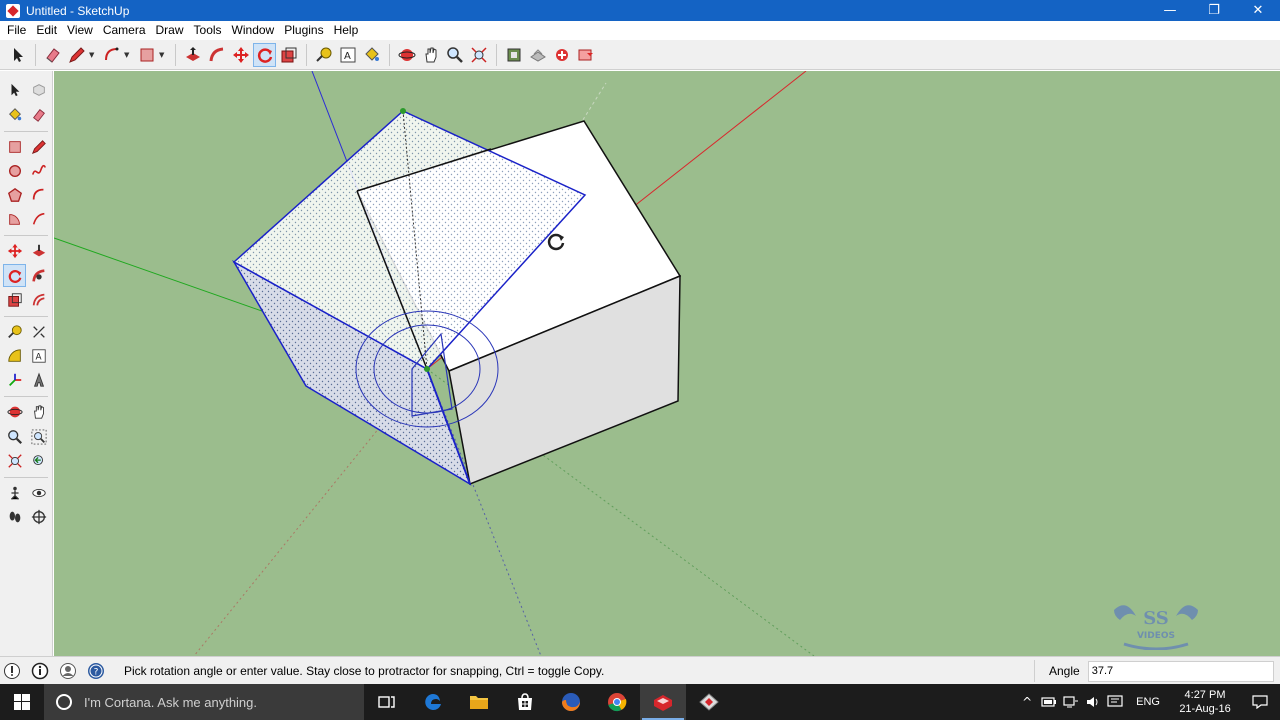 This screenshot has width=1280, height=720. I want to click on tape-measure-tool-button, so click(323, 55).